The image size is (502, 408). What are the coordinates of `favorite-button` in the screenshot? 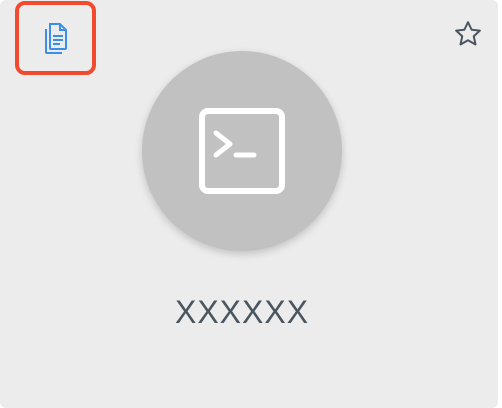 It's located at (468, 34).